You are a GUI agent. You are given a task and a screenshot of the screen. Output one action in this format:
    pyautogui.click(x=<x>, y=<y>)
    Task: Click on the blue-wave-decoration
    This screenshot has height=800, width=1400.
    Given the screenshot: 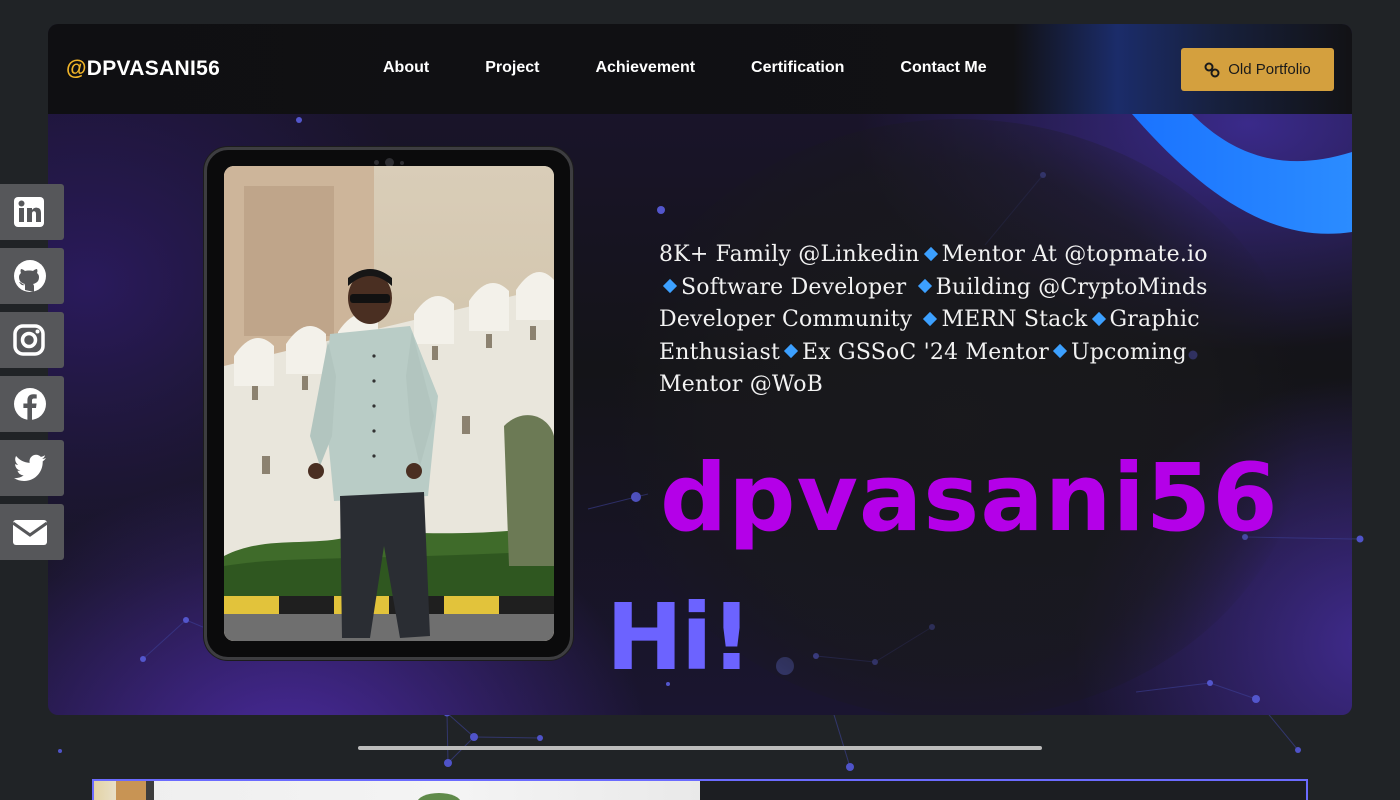 What is the action you would take?
    pyautogui.click(x=1242, y=174)
    